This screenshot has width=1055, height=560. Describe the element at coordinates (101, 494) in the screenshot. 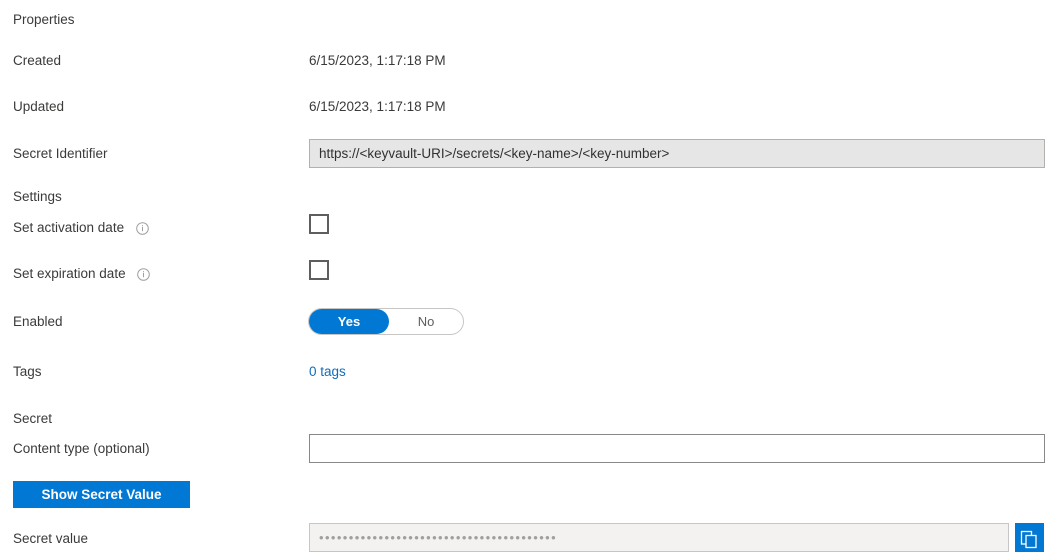

I see `show-secret-value-button: Show Secret Value` at that location.